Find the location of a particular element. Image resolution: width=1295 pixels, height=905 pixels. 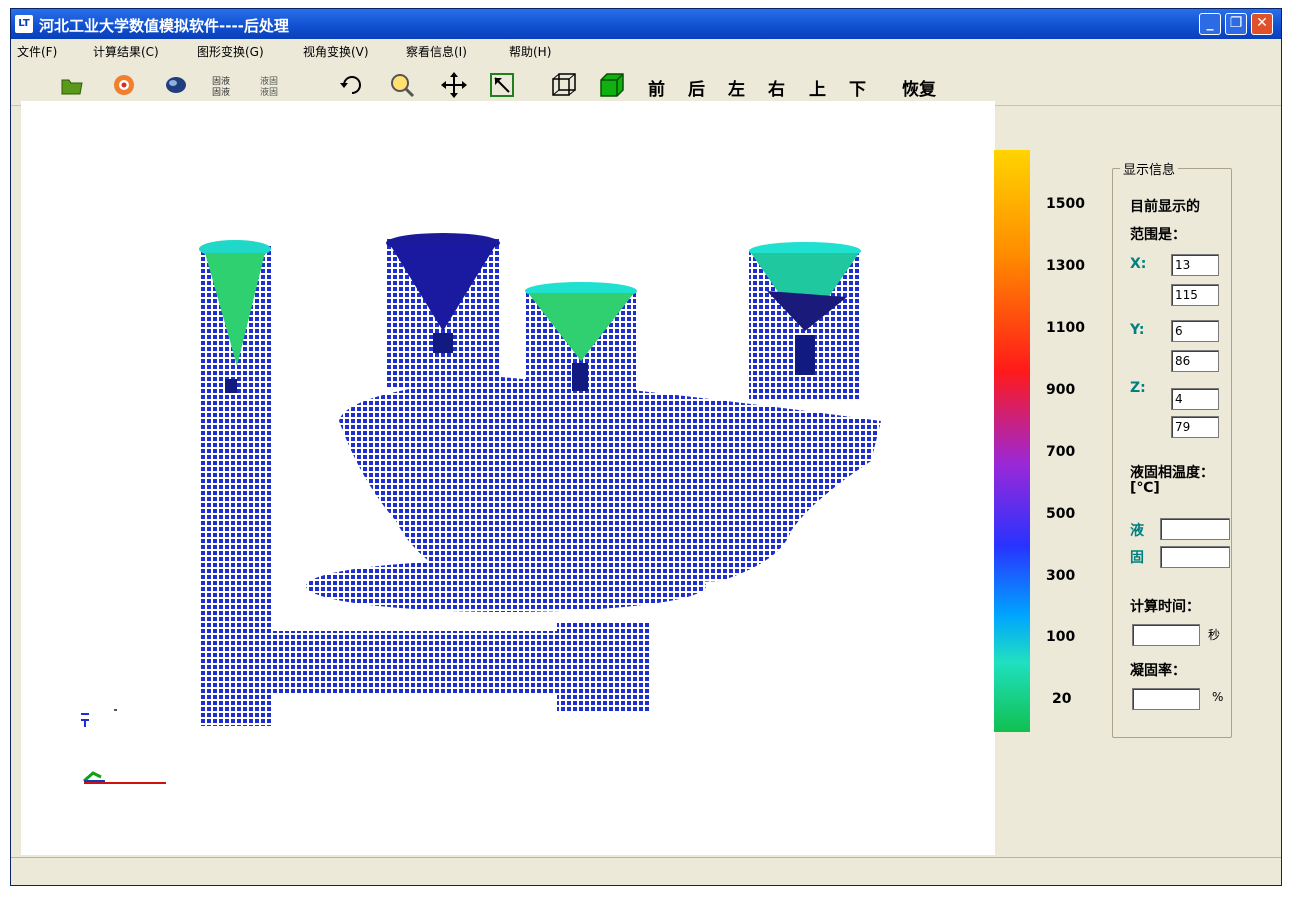

range-title-line2: 范围是： is located at coordinates (1158, 235).